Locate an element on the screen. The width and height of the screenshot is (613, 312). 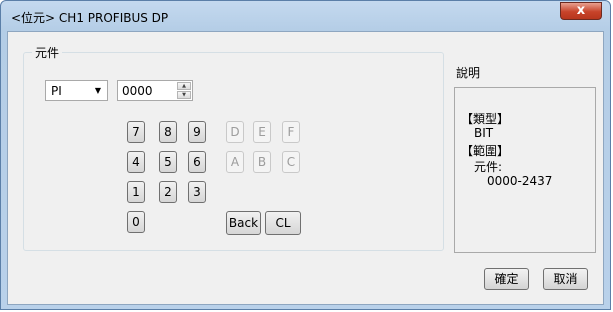
range-sublabel: 元件: is located at coordinates (488, 167).